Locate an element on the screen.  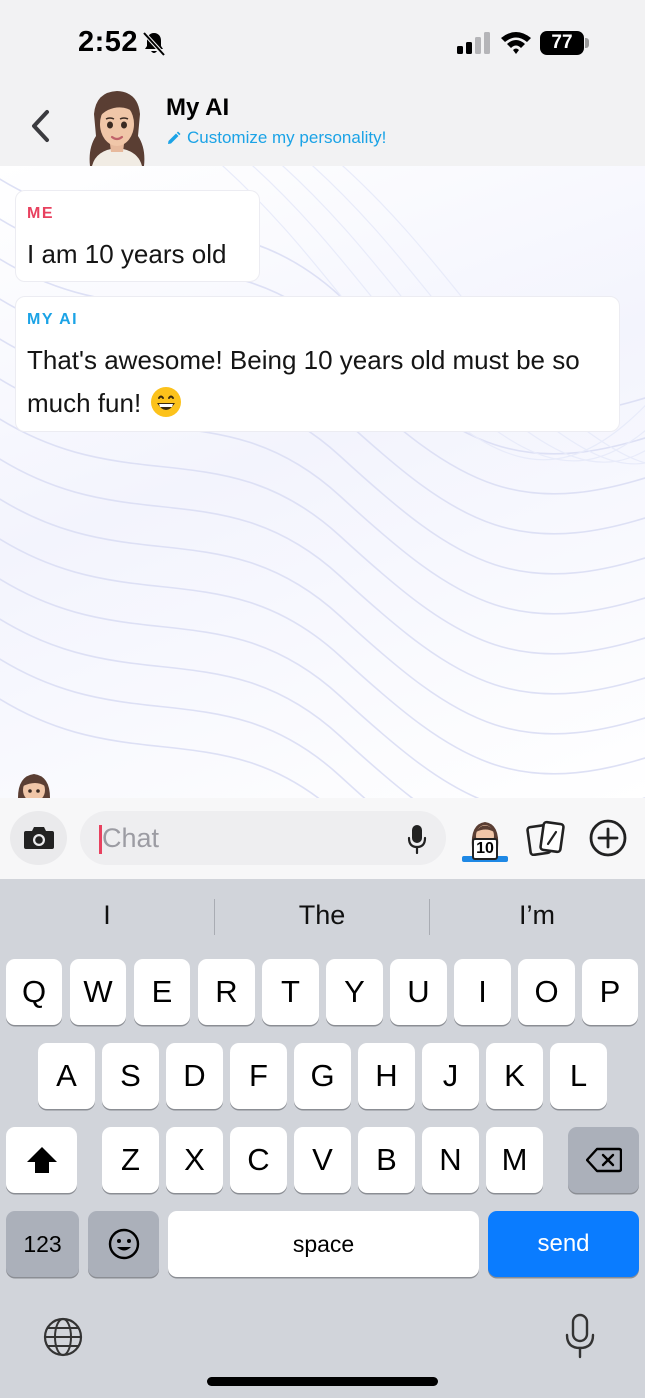
chat-input-bar: 10 is located at coordinates (322, 838).